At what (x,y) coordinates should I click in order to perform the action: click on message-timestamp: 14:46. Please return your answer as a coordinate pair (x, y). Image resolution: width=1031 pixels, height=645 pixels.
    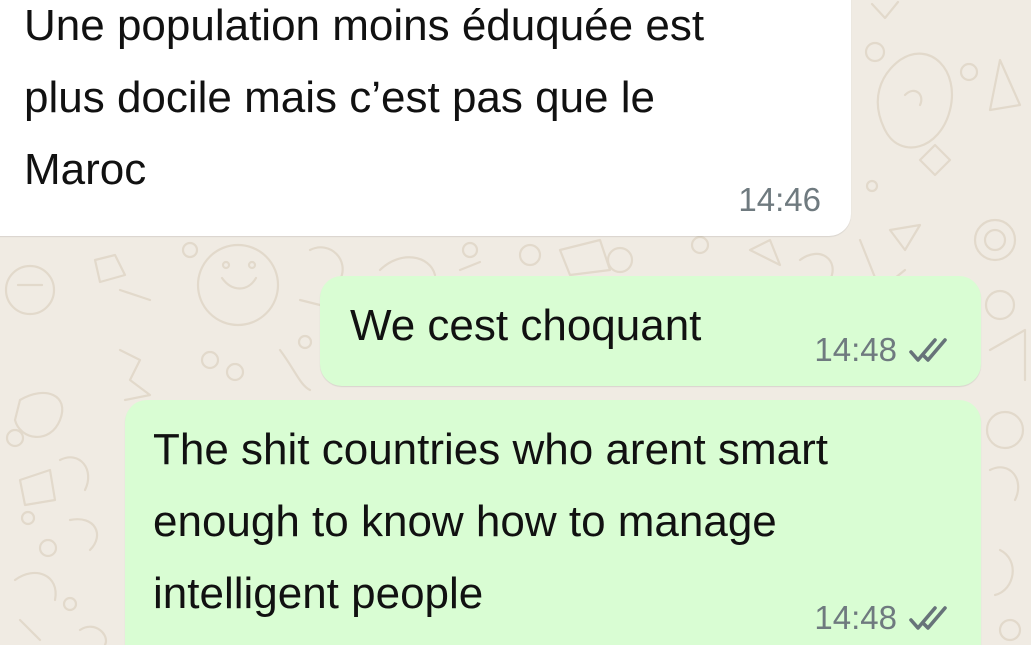
    Looking at the image, I should click on (779, 199).